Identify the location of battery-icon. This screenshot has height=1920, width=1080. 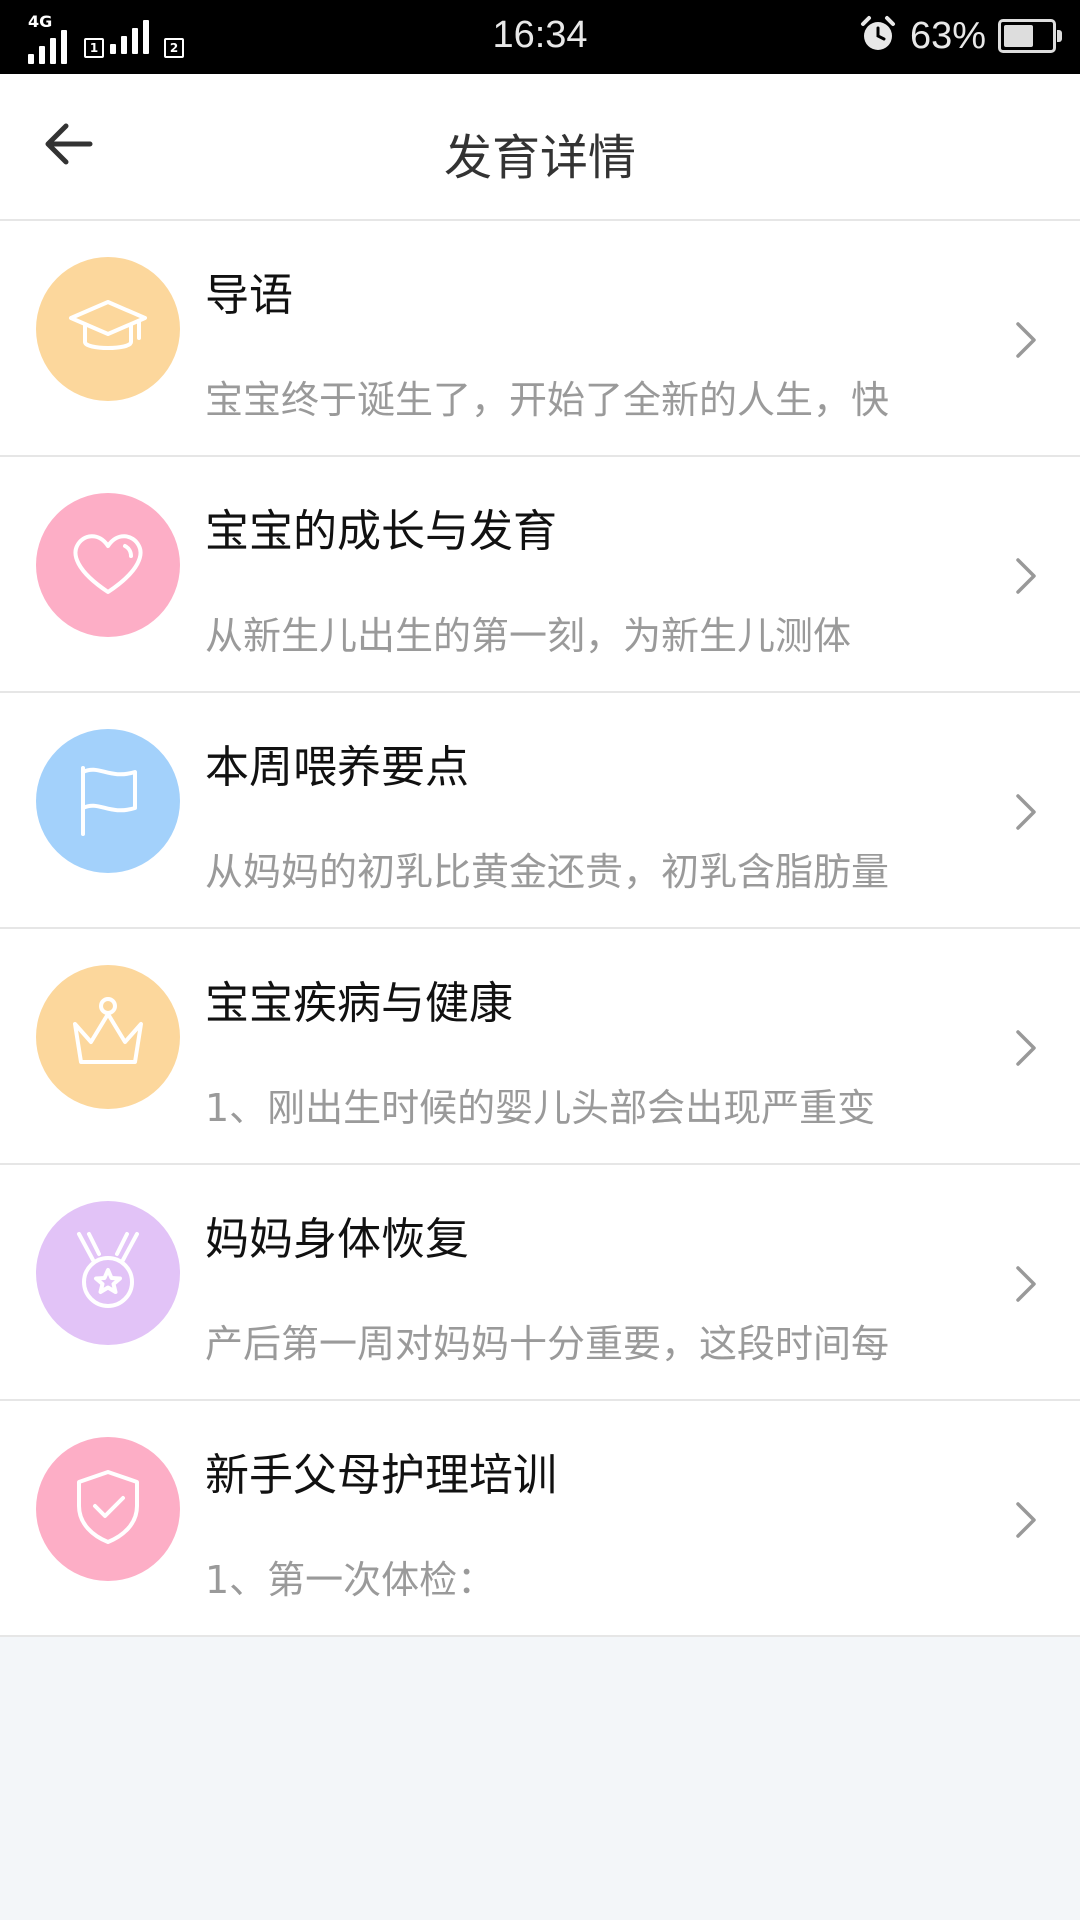
(1030, 36).